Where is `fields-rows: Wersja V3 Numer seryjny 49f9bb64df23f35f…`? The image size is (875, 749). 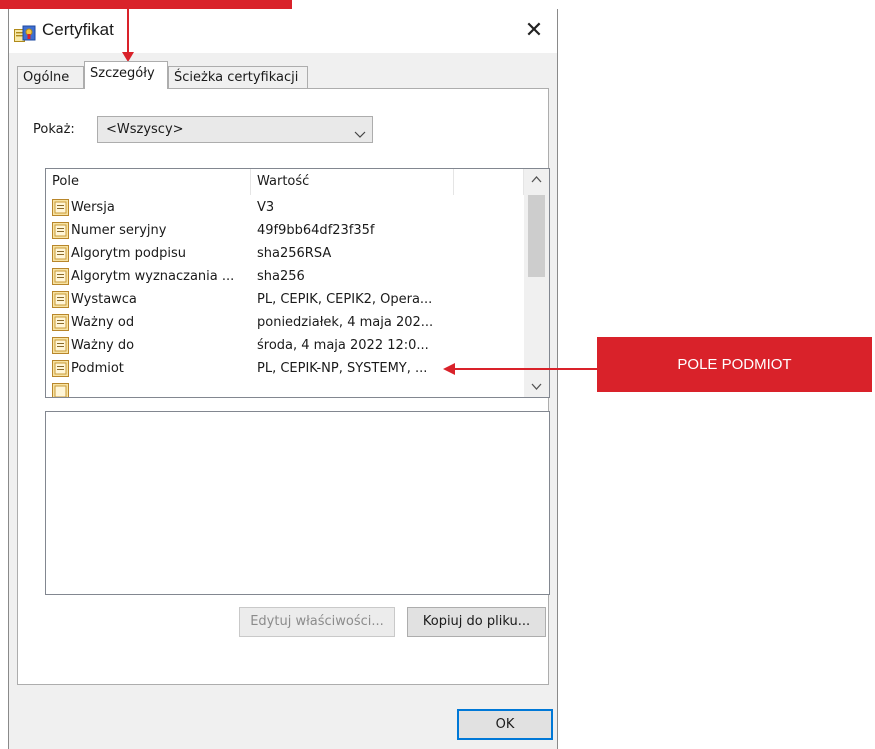
fields-rows: Wersja V3 Numer seryjny 49f9bb64df23f35f… is located at coordinates (285, 296).